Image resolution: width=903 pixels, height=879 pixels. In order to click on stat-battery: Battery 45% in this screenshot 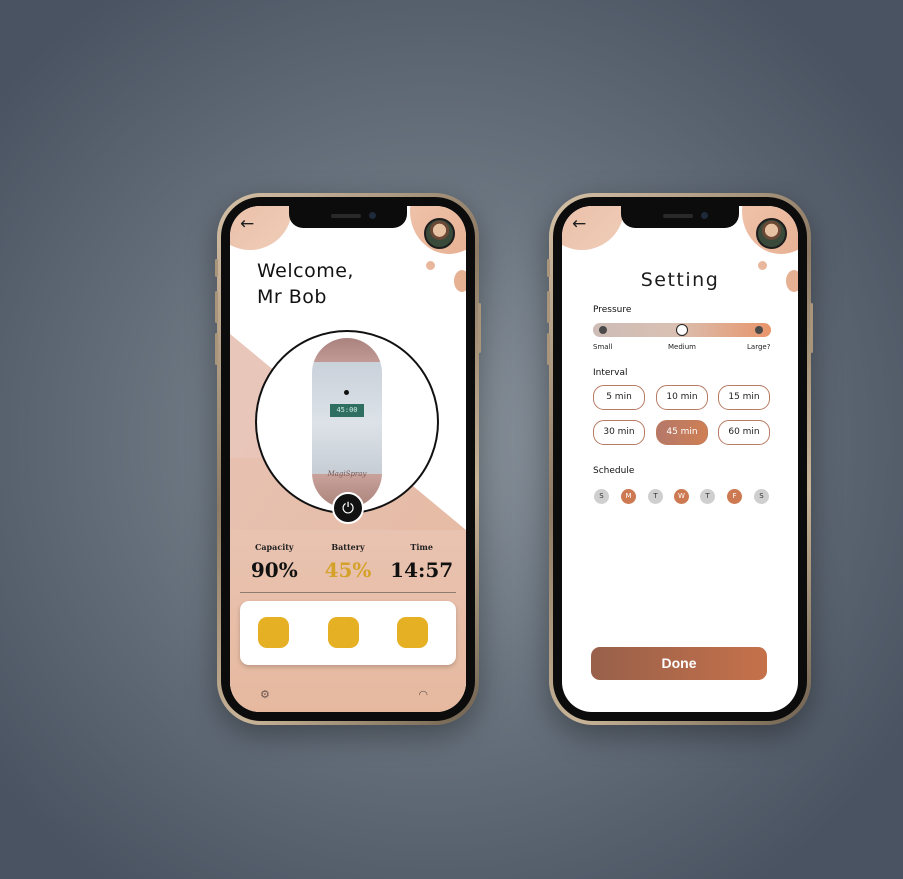, I will do `click(348, 562)`.